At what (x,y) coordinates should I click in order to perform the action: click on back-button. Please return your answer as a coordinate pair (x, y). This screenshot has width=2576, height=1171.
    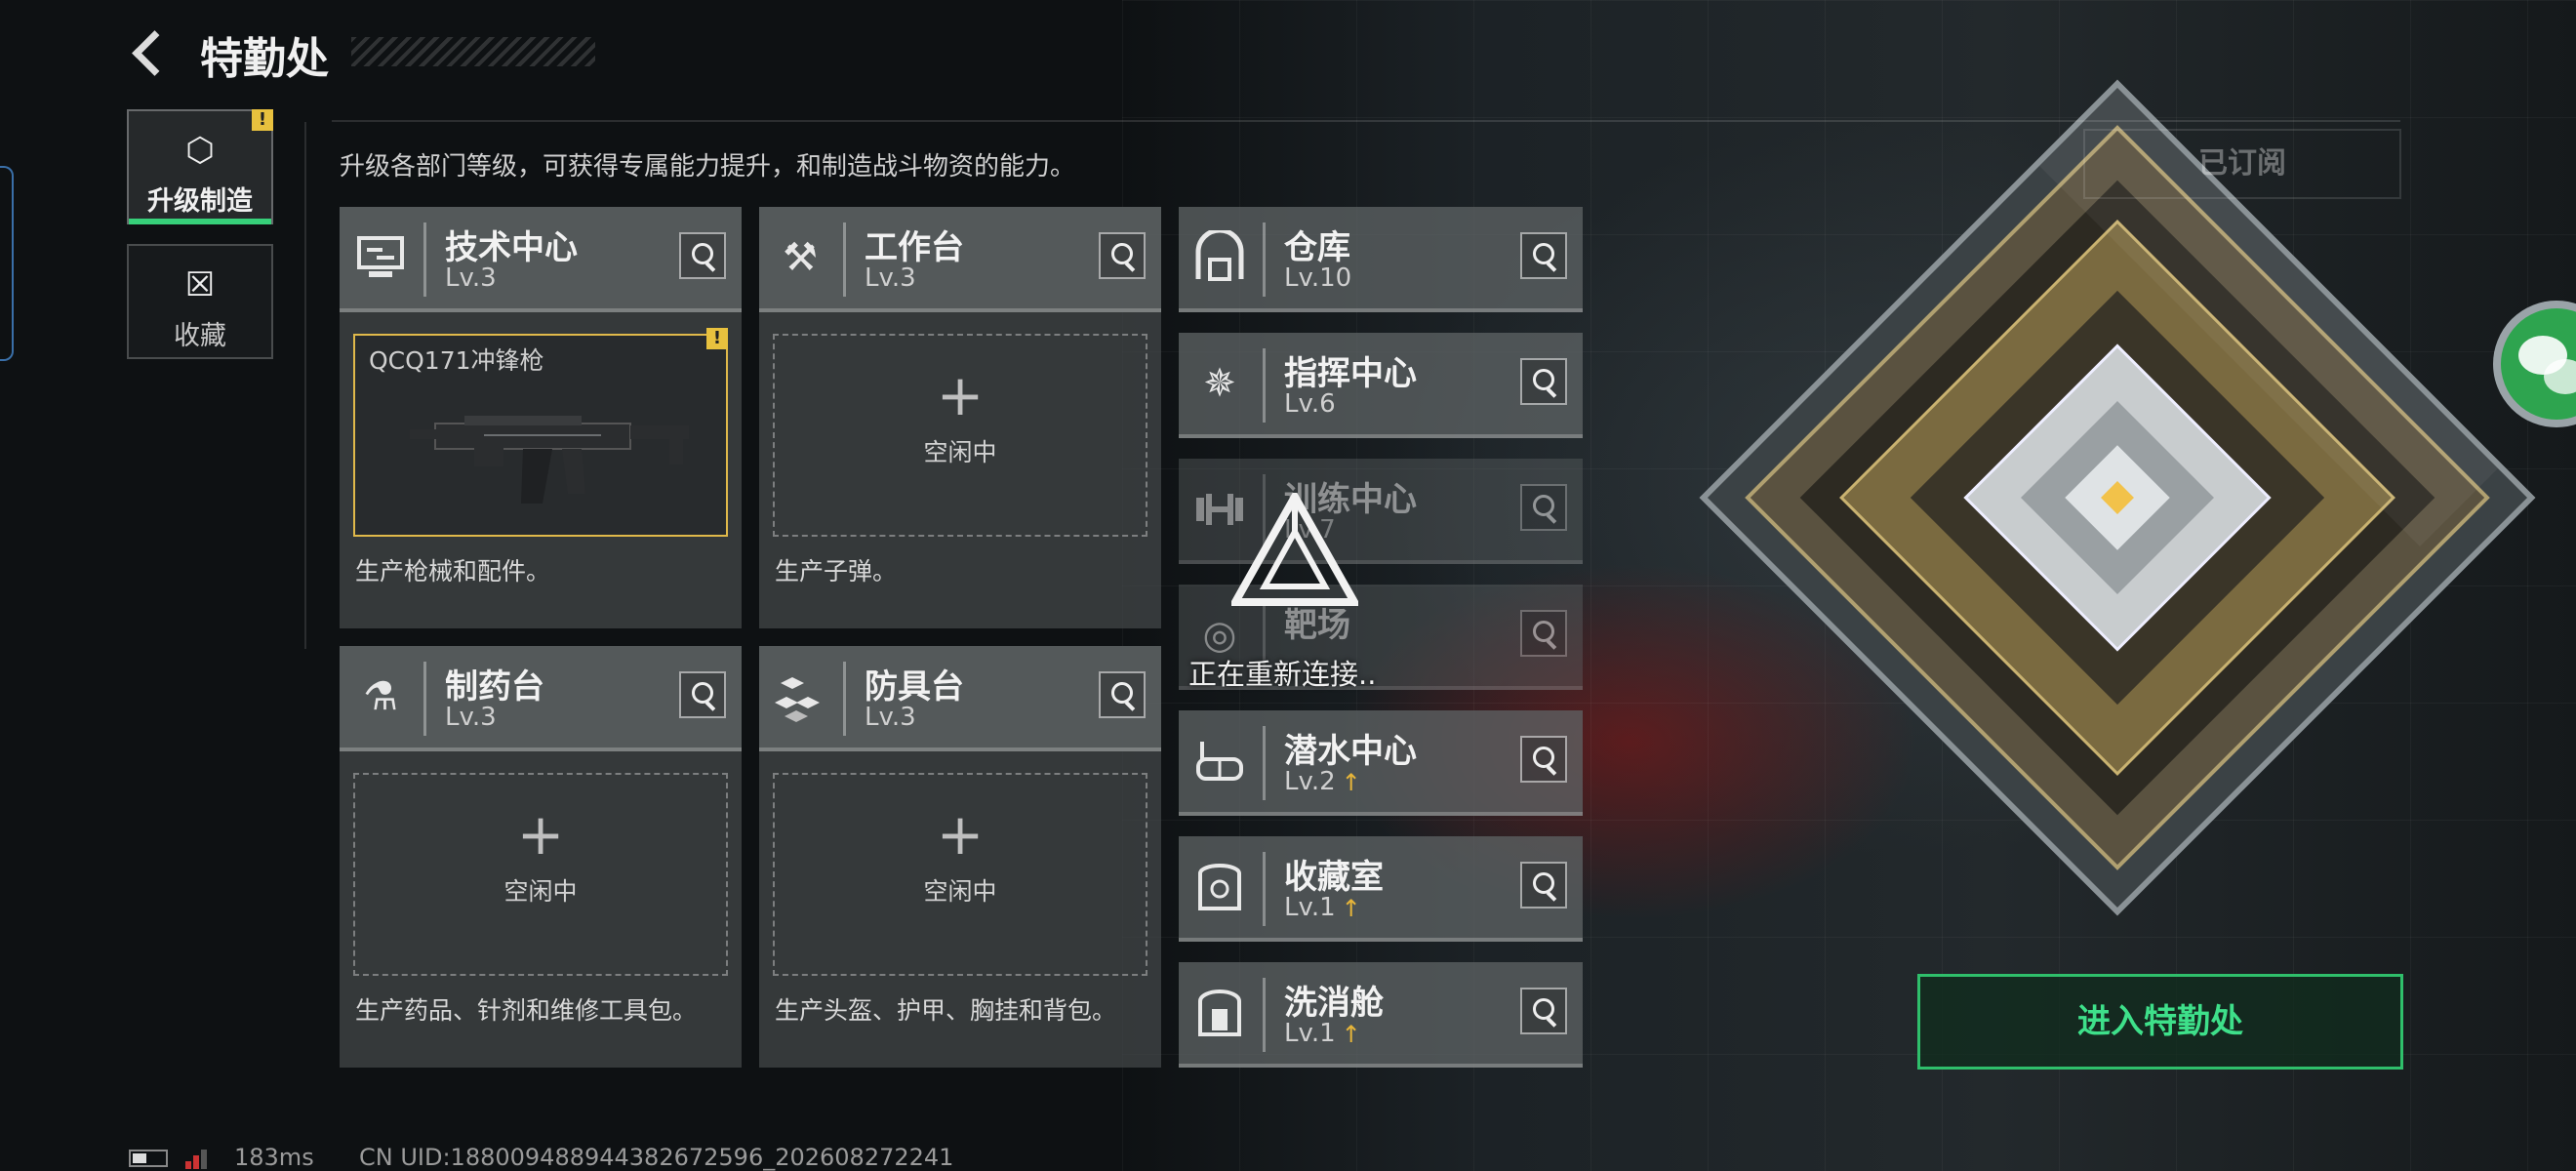
    Looking at the image, I should click on (151, 52).